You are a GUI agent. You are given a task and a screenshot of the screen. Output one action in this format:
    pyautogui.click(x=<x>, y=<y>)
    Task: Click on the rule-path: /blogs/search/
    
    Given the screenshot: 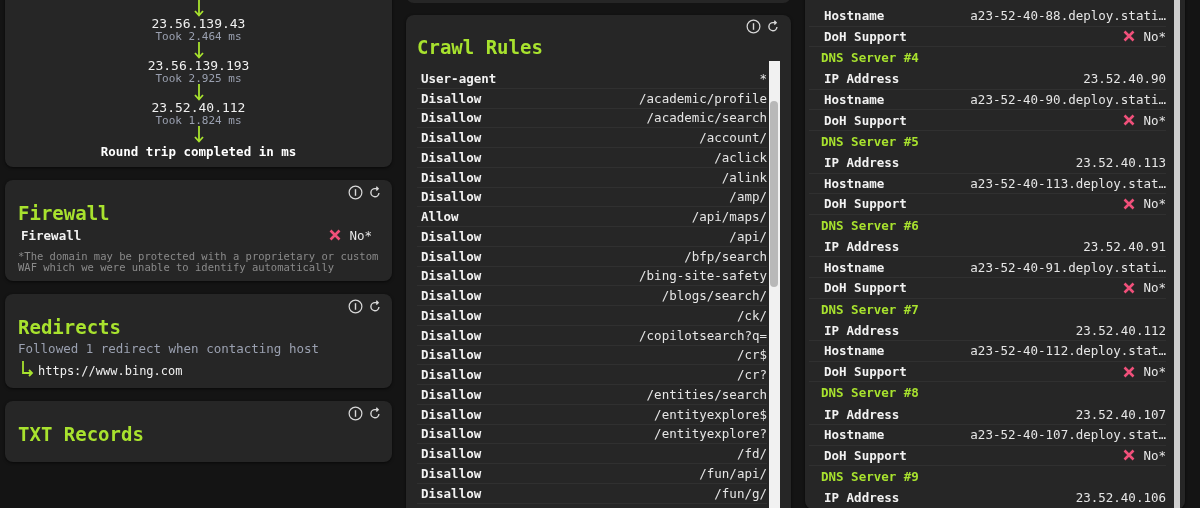 What is the action you would take?
    pyautogui.click(x=714, y=296)
    